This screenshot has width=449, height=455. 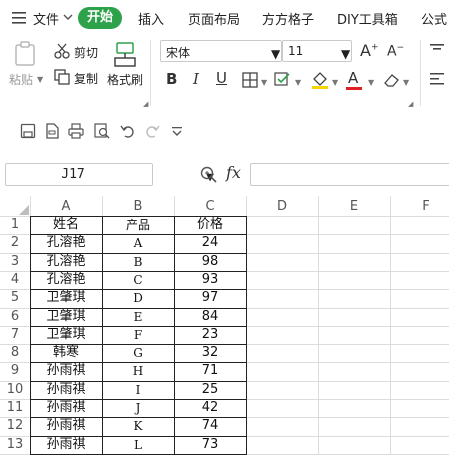 I want to click on cell-style-dropdown-icon: ▼, so click(x=298, y=82).